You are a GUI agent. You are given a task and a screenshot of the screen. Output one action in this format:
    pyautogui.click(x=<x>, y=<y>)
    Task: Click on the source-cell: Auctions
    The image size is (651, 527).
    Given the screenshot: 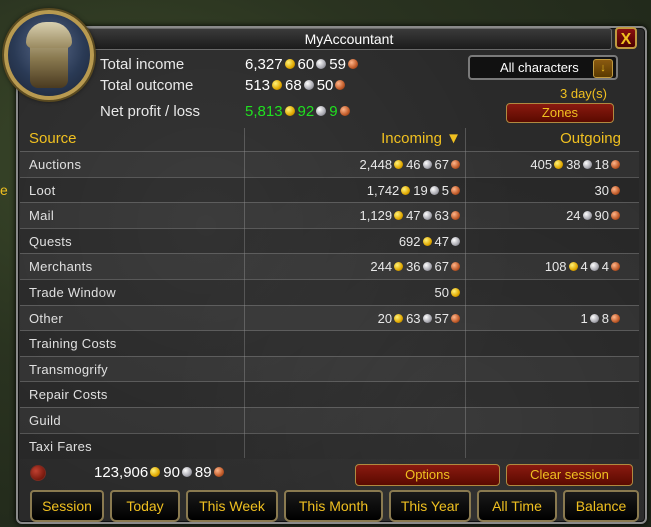 What is the action you would take?
    pyautogui.click(x=55, y=164)
    